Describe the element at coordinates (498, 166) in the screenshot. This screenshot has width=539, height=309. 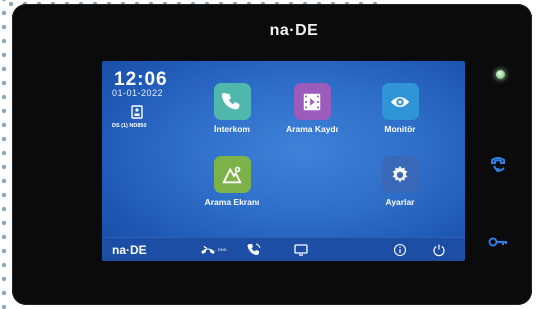
I see `unlock-handset-icon` at that location.